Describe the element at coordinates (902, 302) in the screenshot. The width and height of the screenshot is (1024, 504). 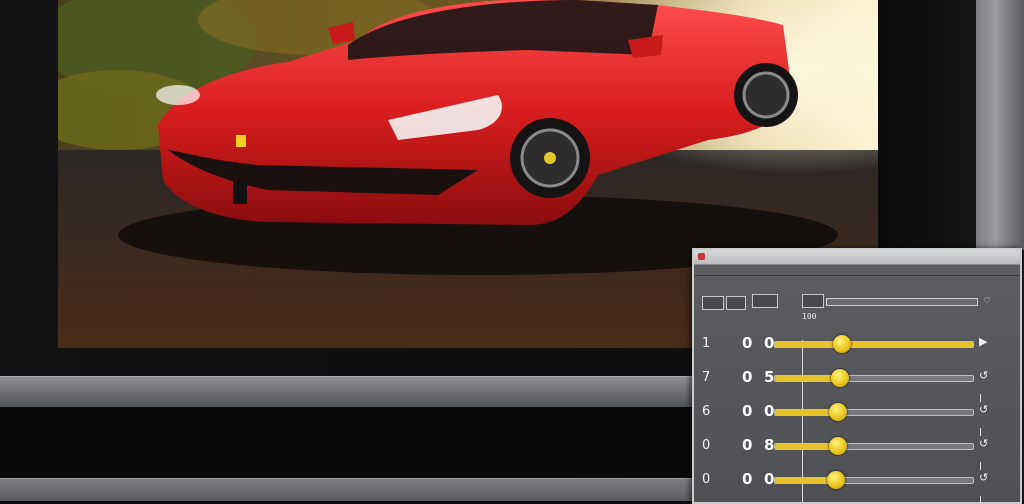
I see `top-slider-track` at that location.